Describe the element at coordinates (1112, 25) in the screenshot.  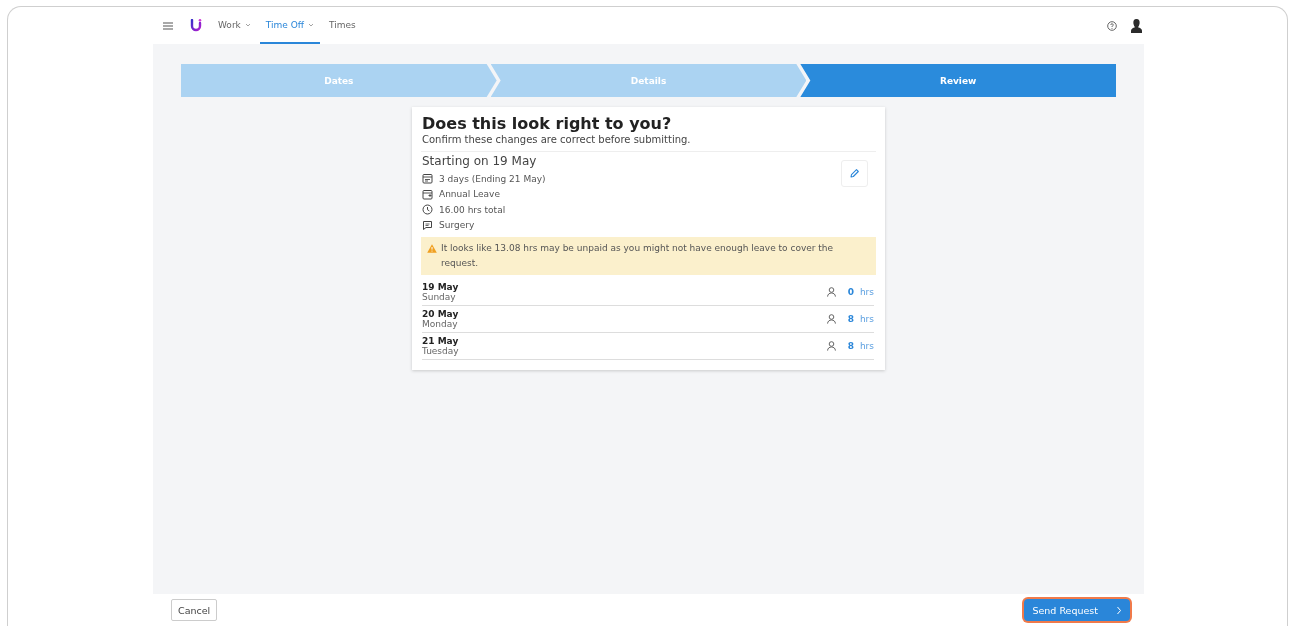
I see `help-icon` at that location.